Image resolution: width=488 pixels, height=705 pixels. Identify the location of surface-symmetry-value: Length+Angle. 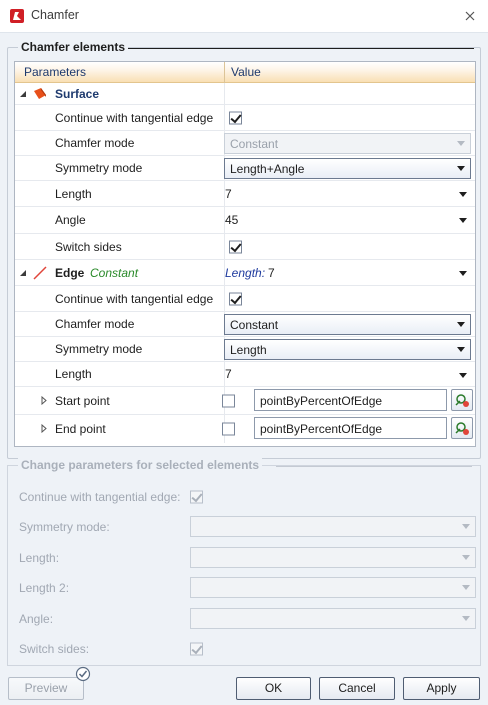
(267, 169).